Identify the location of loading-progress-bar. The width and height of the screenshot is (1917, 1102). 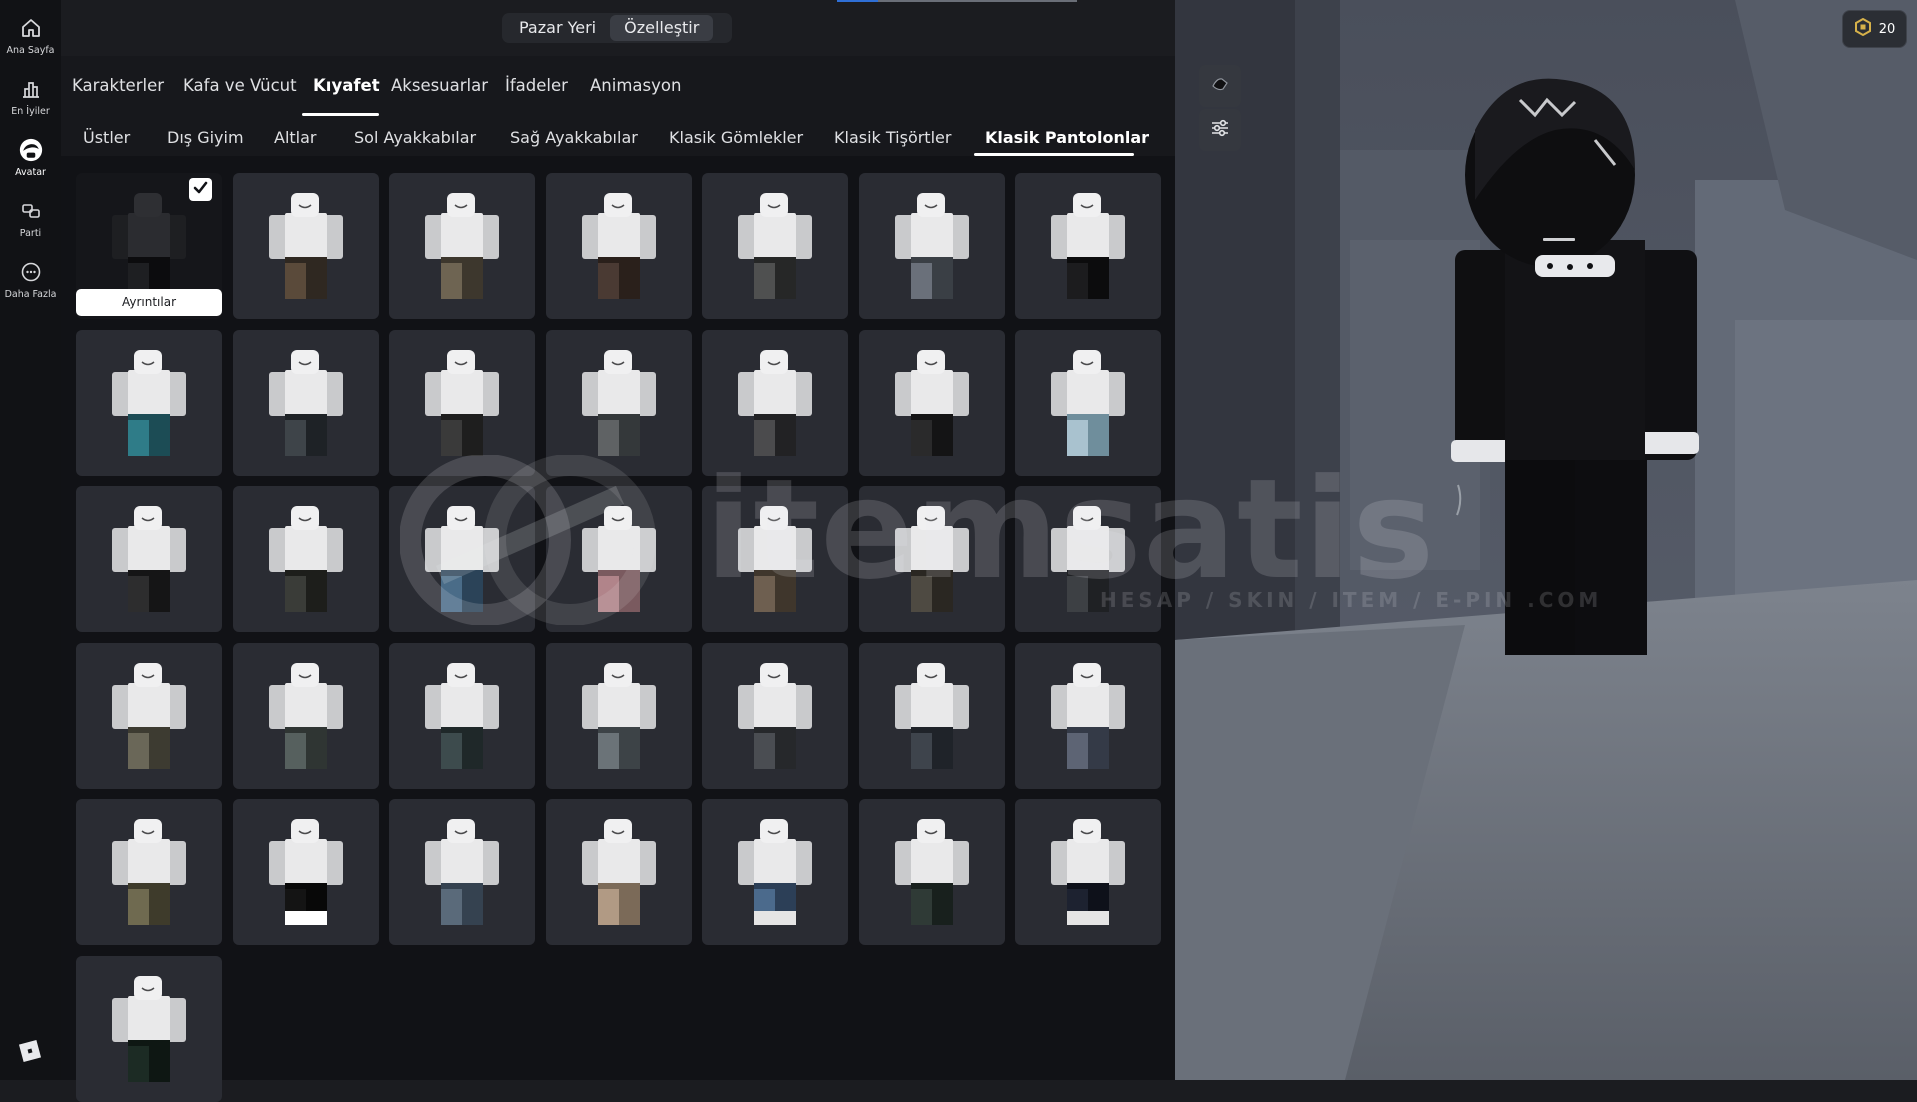
(957, 1).